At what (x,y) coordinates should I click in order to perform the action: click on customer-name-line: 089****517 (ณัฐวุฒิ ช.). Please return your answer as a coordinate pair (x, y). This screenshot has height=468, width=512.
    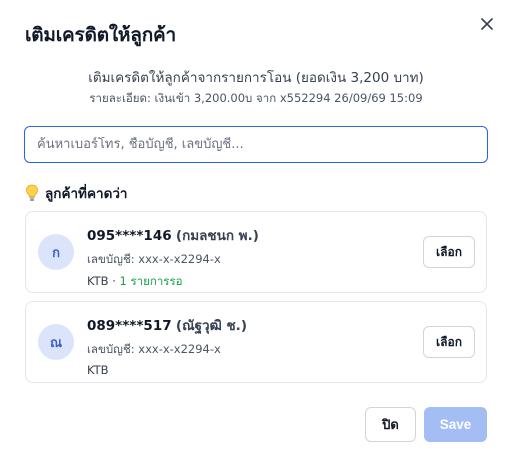
    Looking at the image, I should click on (167, 325).